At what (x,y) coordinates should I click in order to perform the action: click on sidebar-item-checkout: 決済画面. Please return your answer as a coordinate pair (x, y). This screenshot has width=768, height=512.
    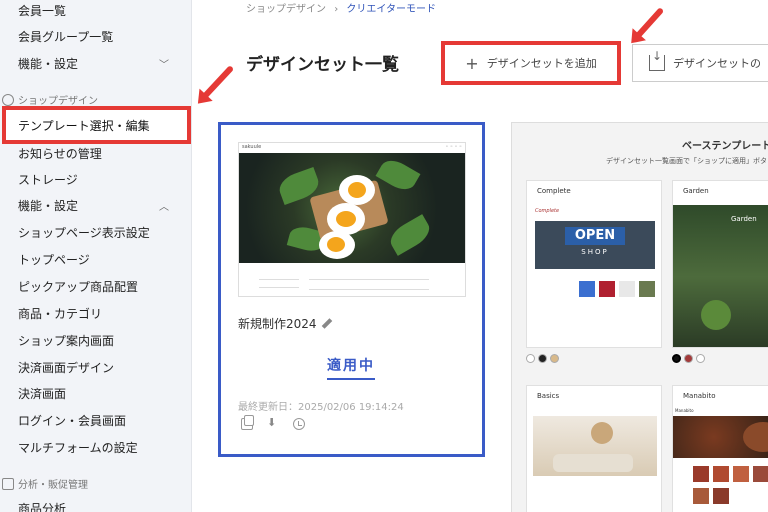
    Looking at the image, I should click on (42, 393).